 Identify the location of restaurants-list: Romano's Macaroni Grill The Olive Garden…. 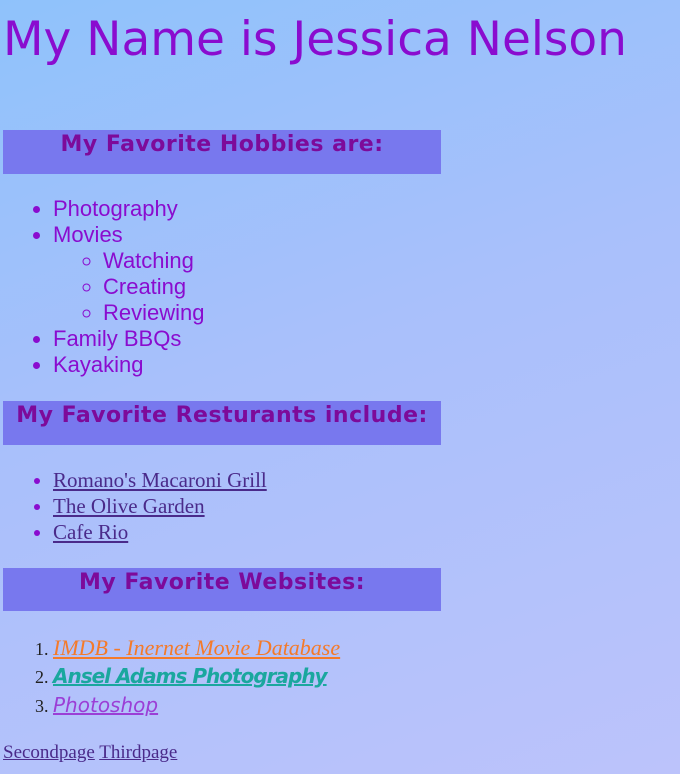
(340, 506).